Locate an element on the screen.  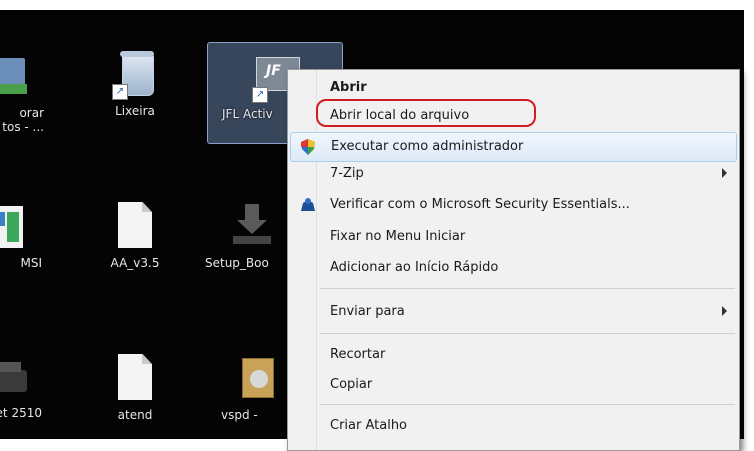
menu-item-adicionar-ao-inicio-rapido: Adicionar ao Início Rápido is located at coordinates (513, 268).